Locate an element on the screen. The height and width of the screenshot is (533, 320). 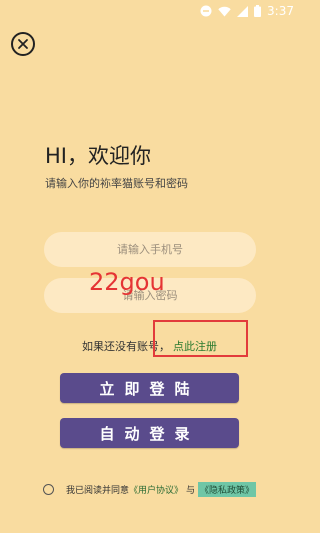
agreement-and: 与 is located at coordinates (191, 491).